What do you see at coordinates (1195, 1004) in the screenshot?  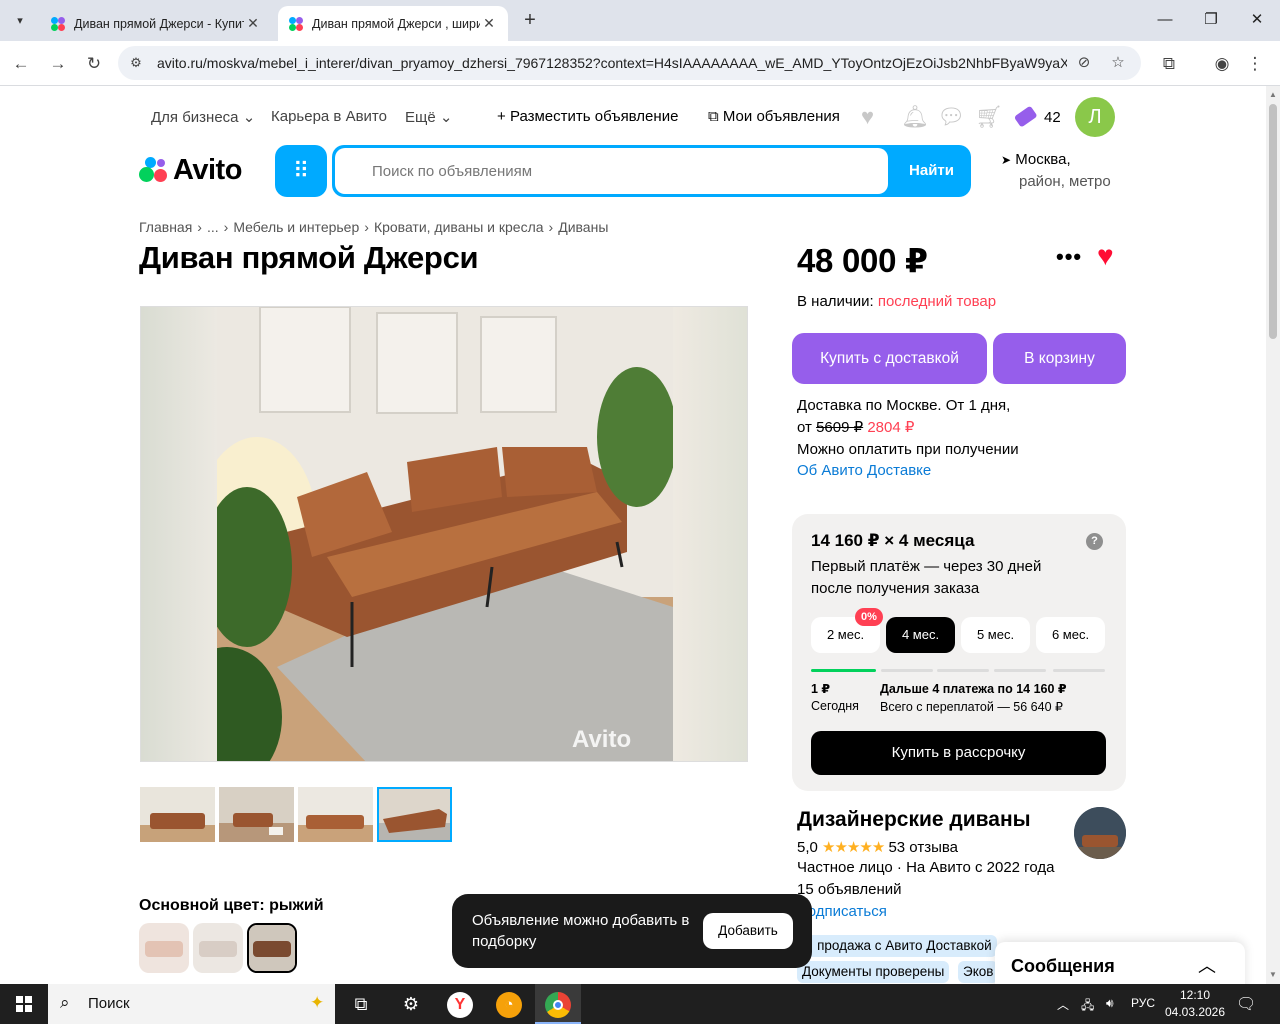 I see `clock: 12:10 04.03.2026` at bounding box center [1195, 1004].